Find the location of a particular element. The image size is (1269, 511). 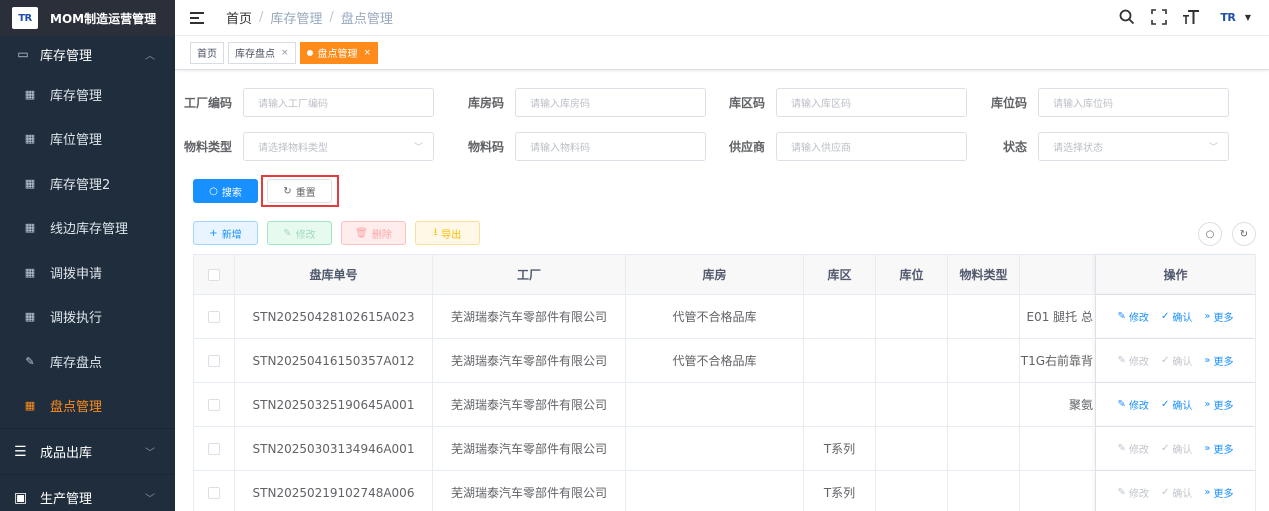

refresh-button: ↻ is located at coordinates (1244, 234).